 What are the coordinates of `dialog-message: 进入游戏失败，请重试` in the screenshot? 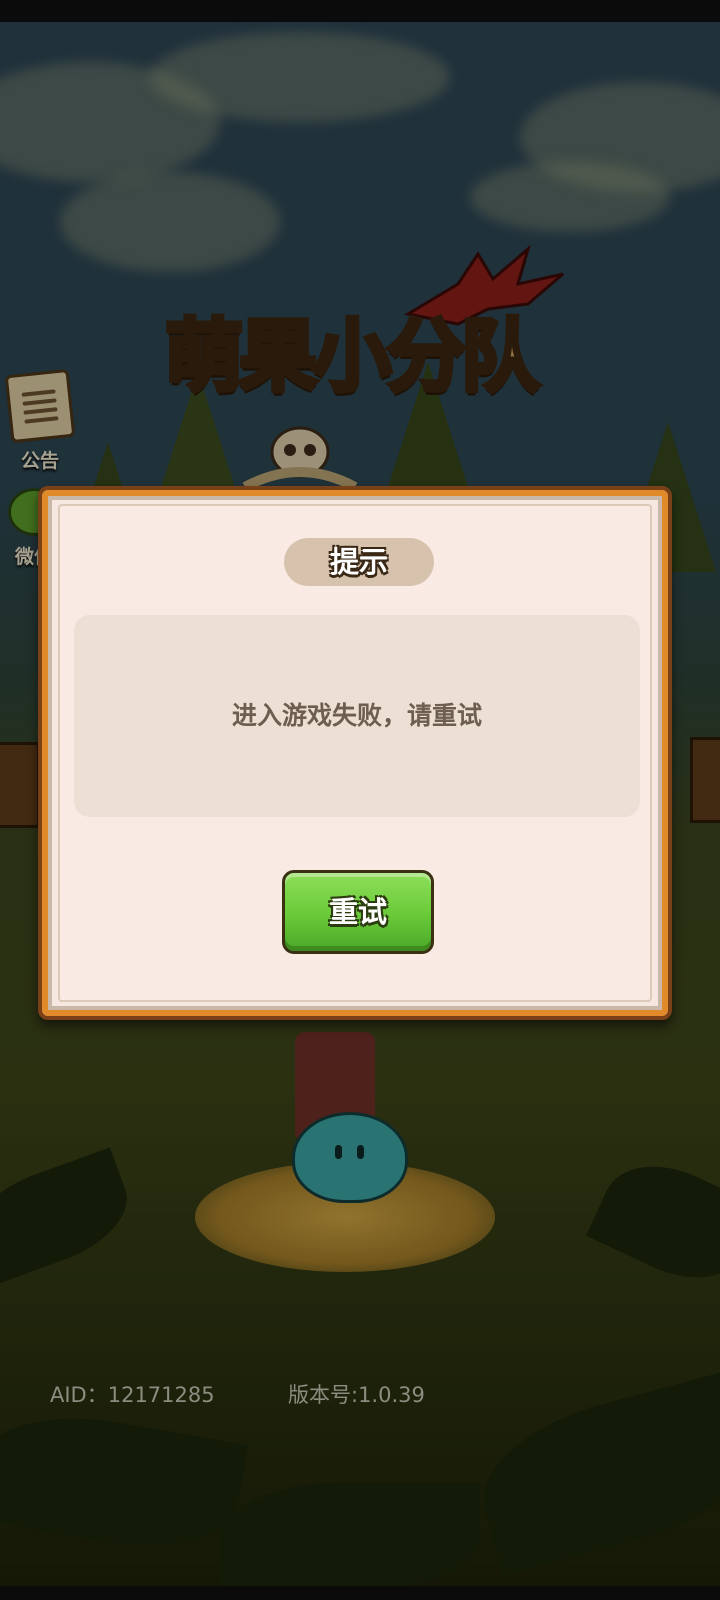 It's located at (356, 715).